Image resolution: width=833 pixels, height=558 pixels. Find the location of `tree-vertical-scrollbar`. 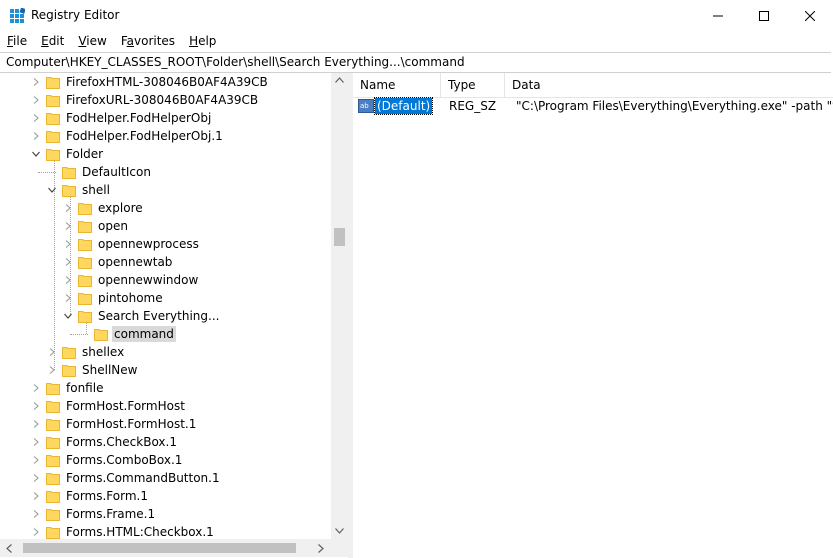

tree-vertical-scrollbar is located at coordinates (339, 306).